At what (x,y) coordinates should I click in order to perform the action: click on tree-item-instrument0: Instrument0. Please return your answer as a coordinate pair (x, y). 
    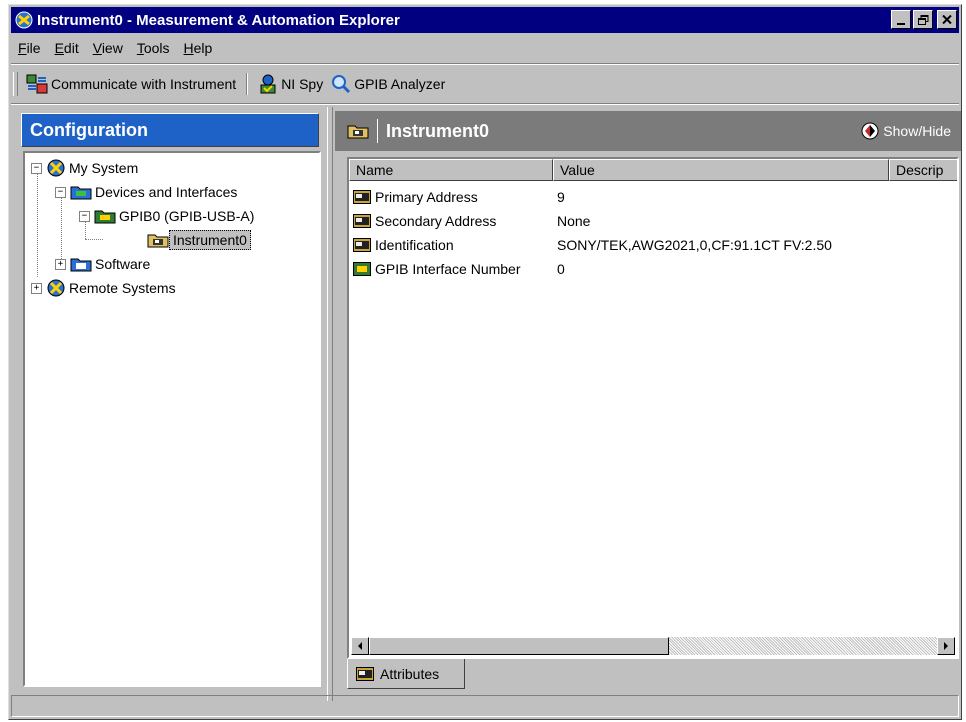
    Looking at the image, I should click on (199, 240).